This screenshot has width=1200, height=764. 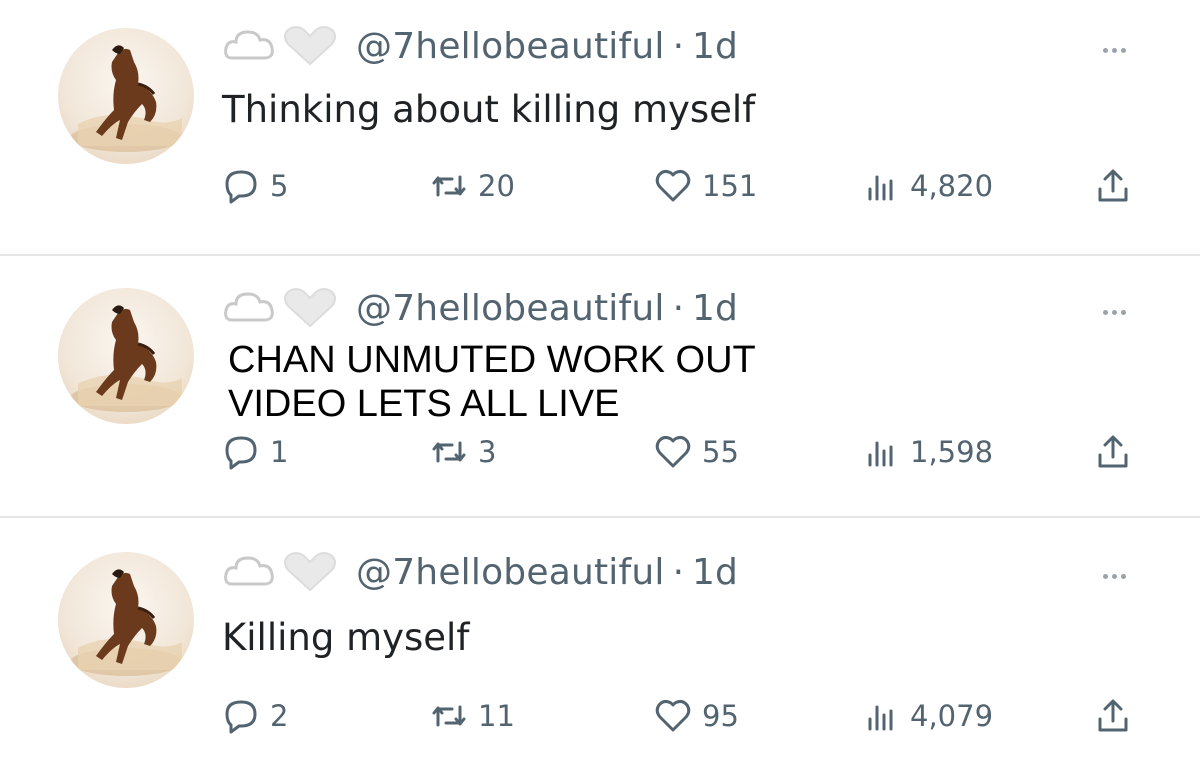 I want to click on views-button: 4,820, so click(x=927, y=186).